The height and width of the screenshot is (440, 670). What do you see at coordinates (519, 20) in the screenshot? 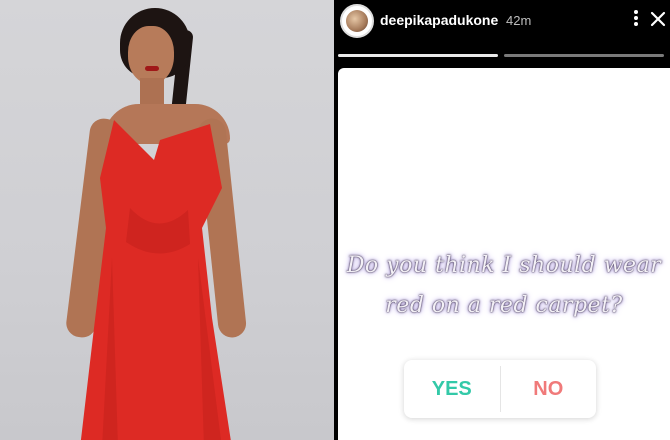
I see `post-time: 42m` at bounding box center [519, 20].